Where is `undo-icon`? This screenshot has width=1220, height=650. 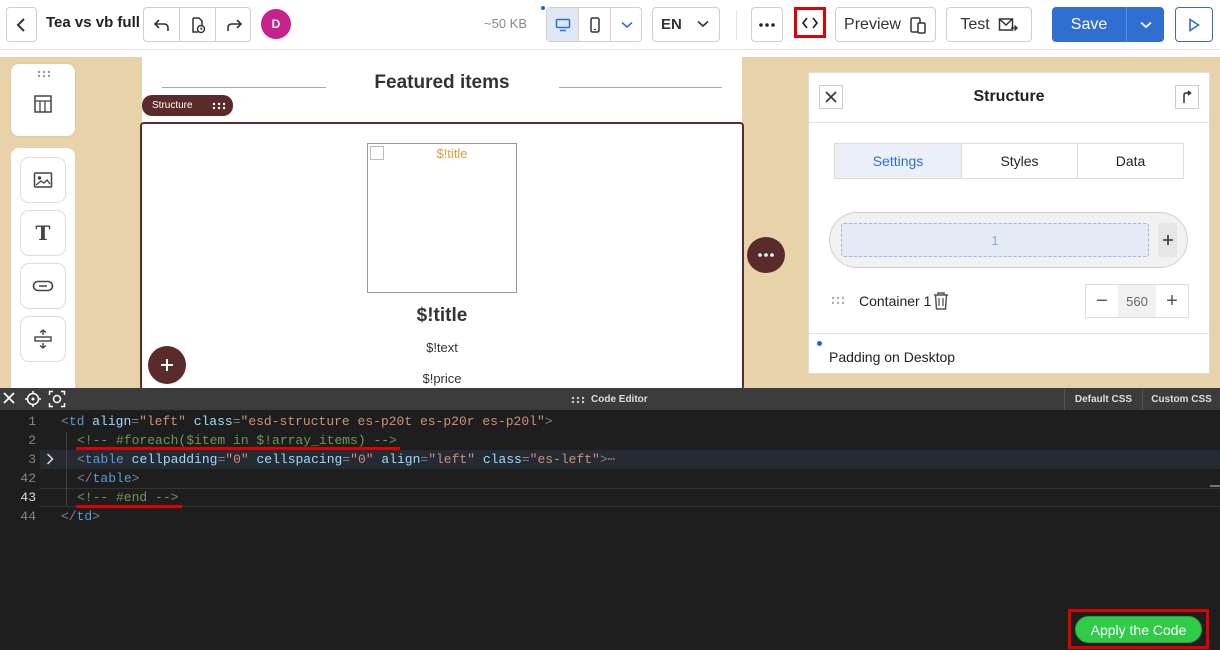 undo-icon is located at coordinates (161, 24).